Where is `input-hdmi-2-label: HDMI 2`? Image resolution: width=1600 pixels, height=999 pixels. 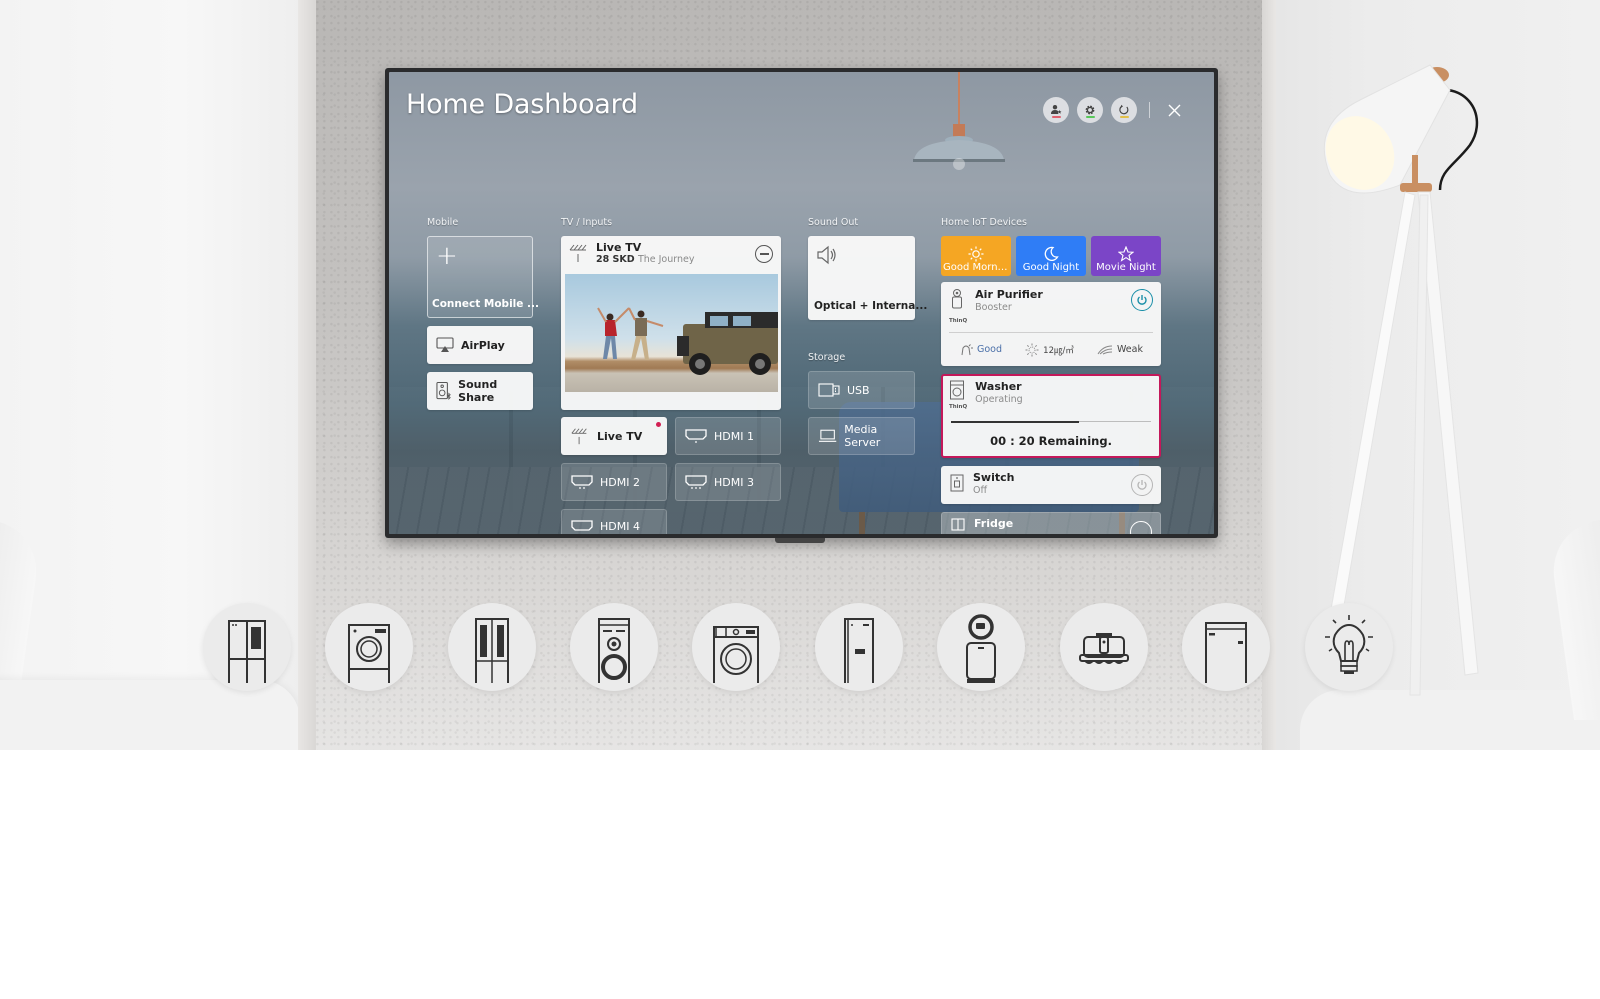
input-hdmi-2-label: HDMI 2 is located at coordinates (620, 482).